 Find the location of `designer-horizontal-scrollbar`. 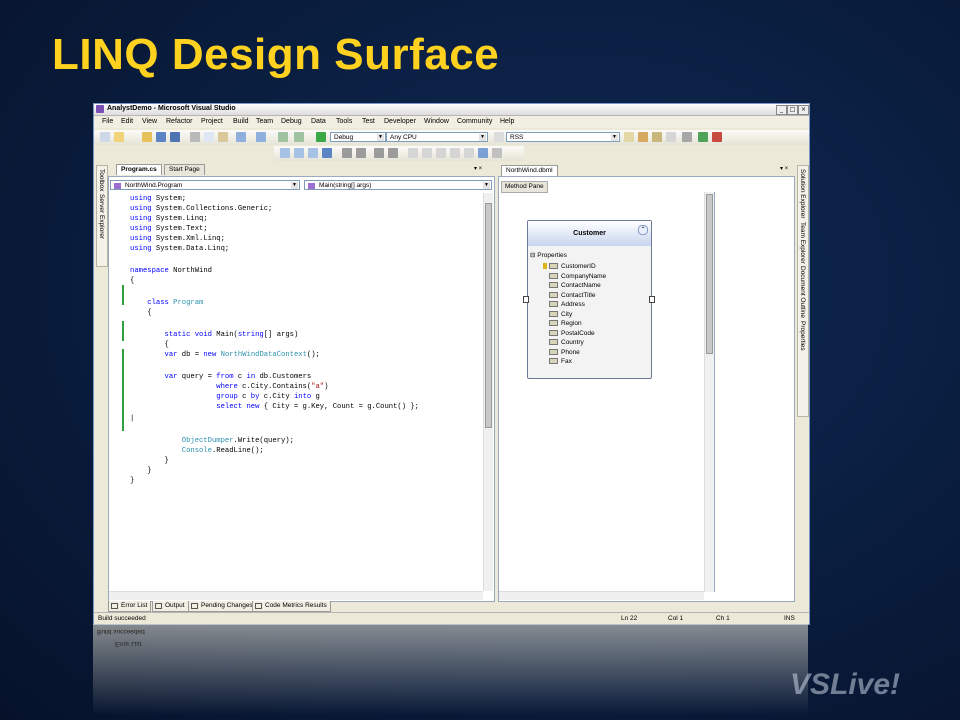

designer-horizontal-scrollbar is located at coordinates (601, 595).